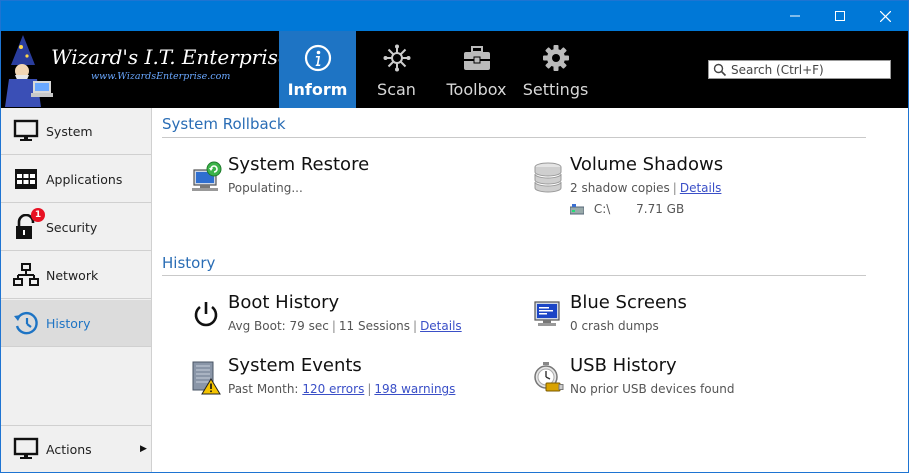 This screenshot has height=473, width=909. I want to click on event-log-warning-icon, so click(206, 378).